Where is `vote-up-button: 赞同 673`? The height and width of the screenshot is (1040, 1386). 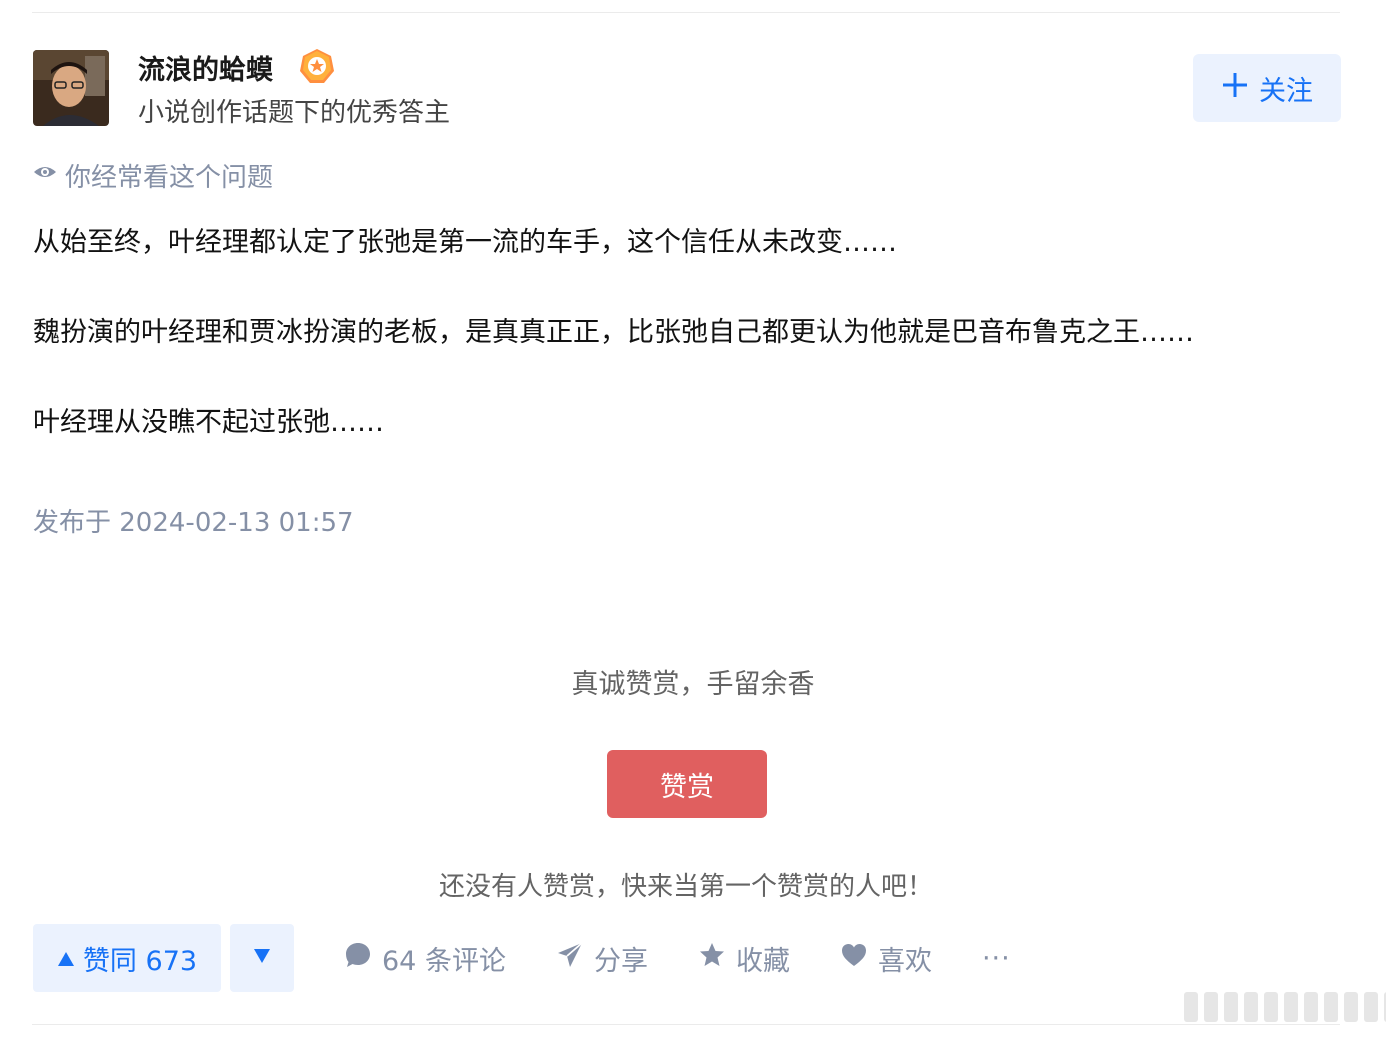 vote-up-button: 赞同 673 is located at coordinates (127, 958).